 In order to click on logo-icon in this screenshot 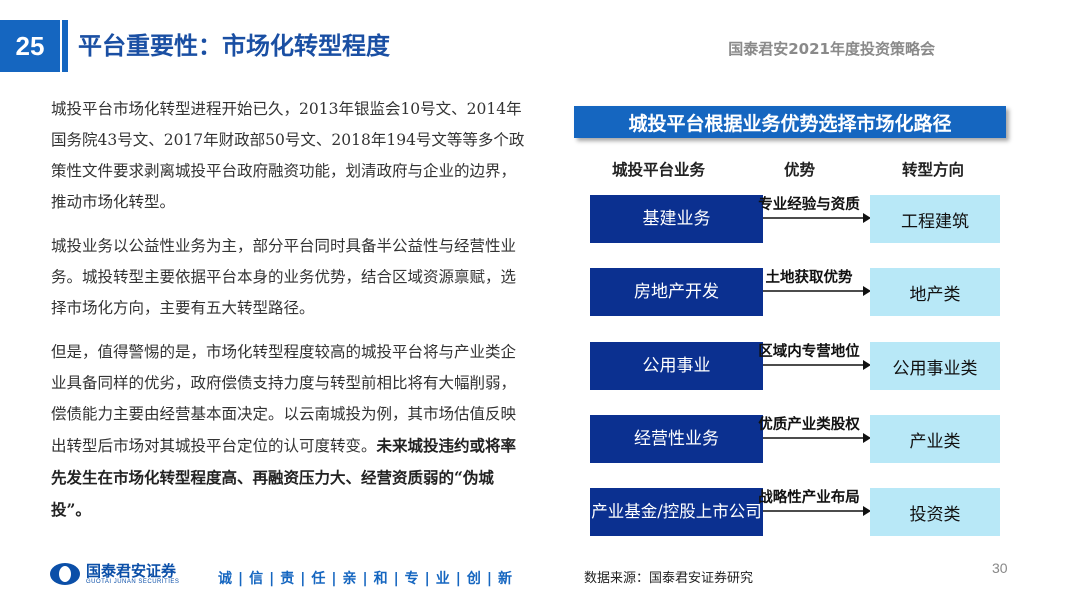, I will do `click(65, 574)`.